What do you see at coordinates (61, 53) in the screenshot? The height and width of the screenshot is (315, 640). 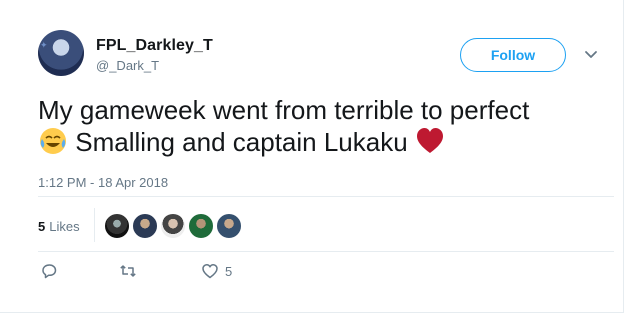 I see `author-avatar: ✦` at bounding box center [61, 53].